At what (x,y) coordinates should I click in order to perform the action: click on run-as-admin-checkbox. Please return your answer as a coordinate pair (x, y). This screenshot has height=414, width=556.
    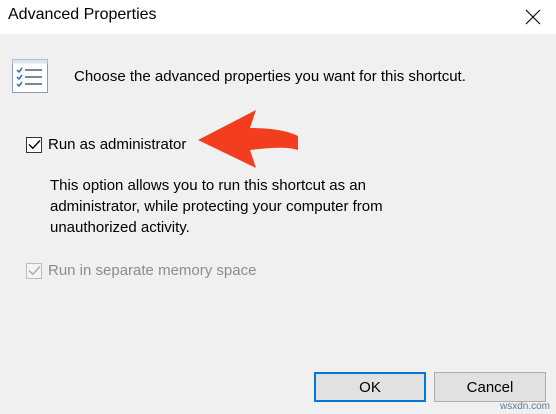
    Looking at the image, I should click on (34, 144).